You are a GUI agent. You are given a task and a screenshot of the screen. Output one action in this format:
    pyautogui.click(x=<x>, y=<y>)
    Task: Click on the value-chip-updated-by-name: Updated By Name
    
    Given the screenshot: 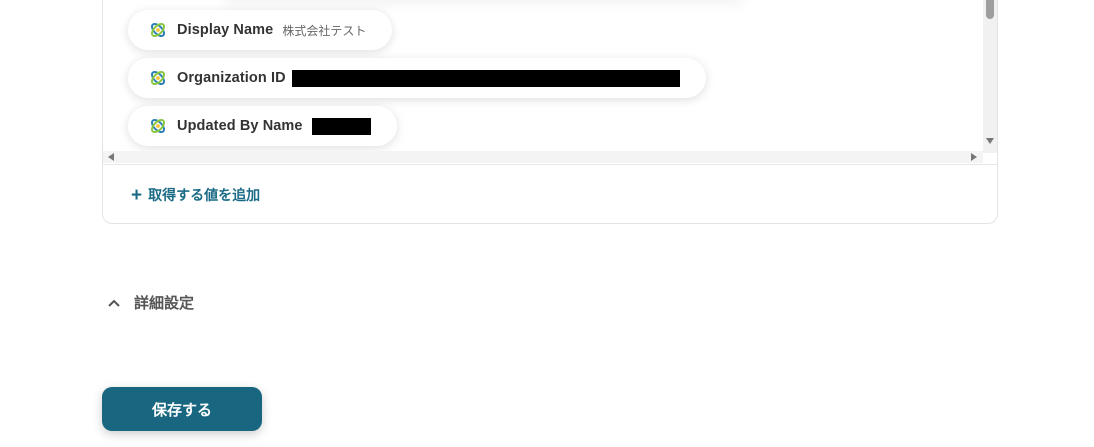 What is the action you would take?
    pyautogui.click(x=262, y=126)
    